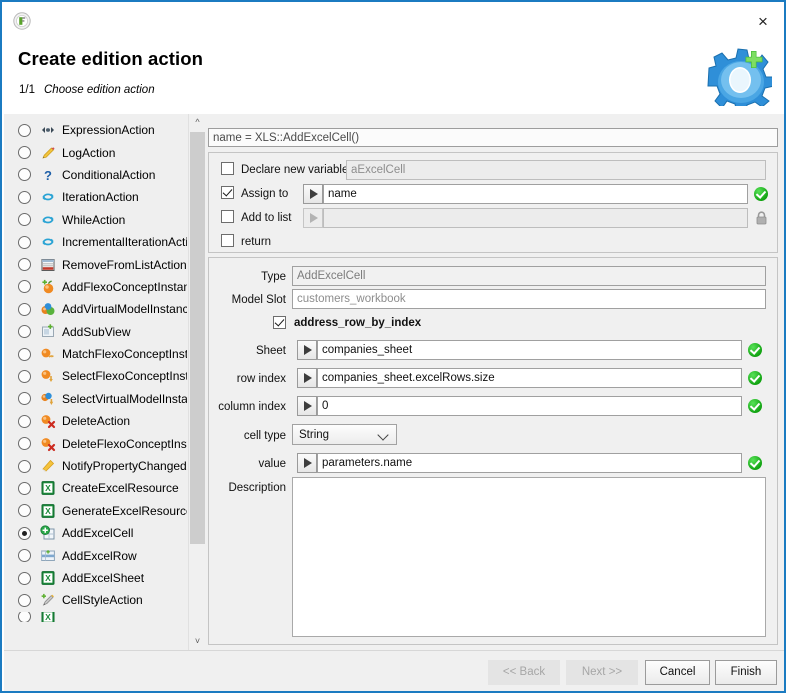 The width and height of the screenshot is (786, 693). I want to click on address-row-by-index-checkbox, so click(279, 324).